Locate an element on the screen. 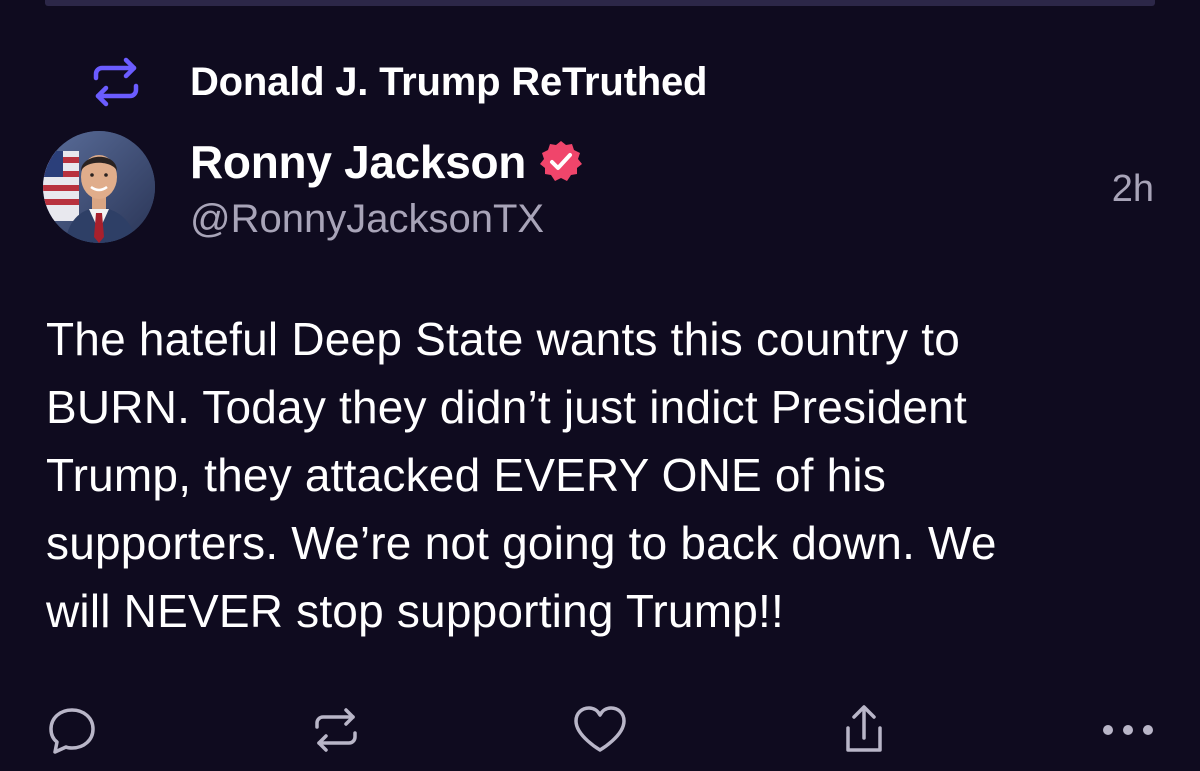 This screenshot has height=771, width=1200. author-name-row: Ronny Jackson is located at coordinates (387, 162).